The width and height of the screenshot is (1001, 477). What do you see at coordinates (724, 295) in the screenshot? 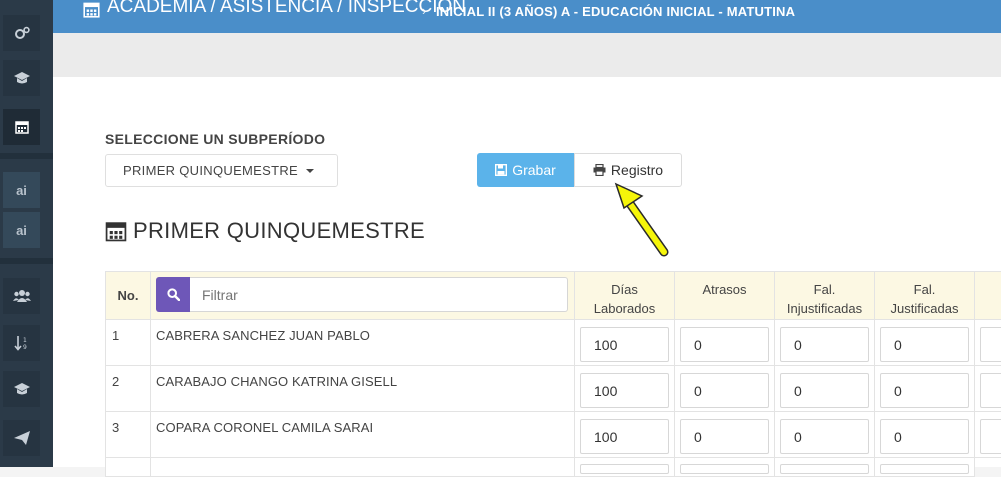
I see `col-header-atrasos: Atrasos` at bounding box center [724, 295].